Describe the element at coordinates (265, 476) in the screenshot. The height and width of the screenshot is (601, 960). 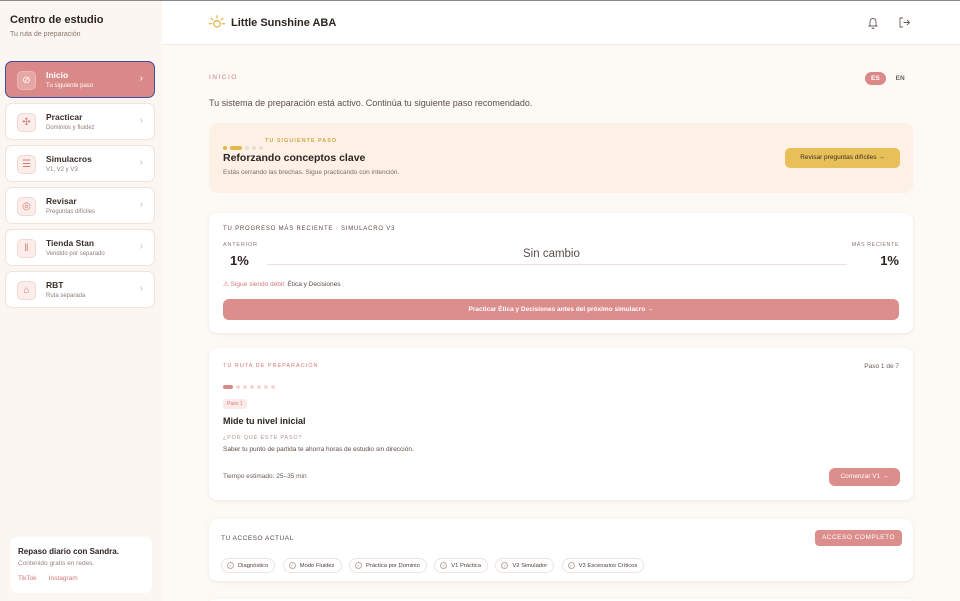
I see `estimated-time: Tiempo estimado: 25–35 min` at that location.